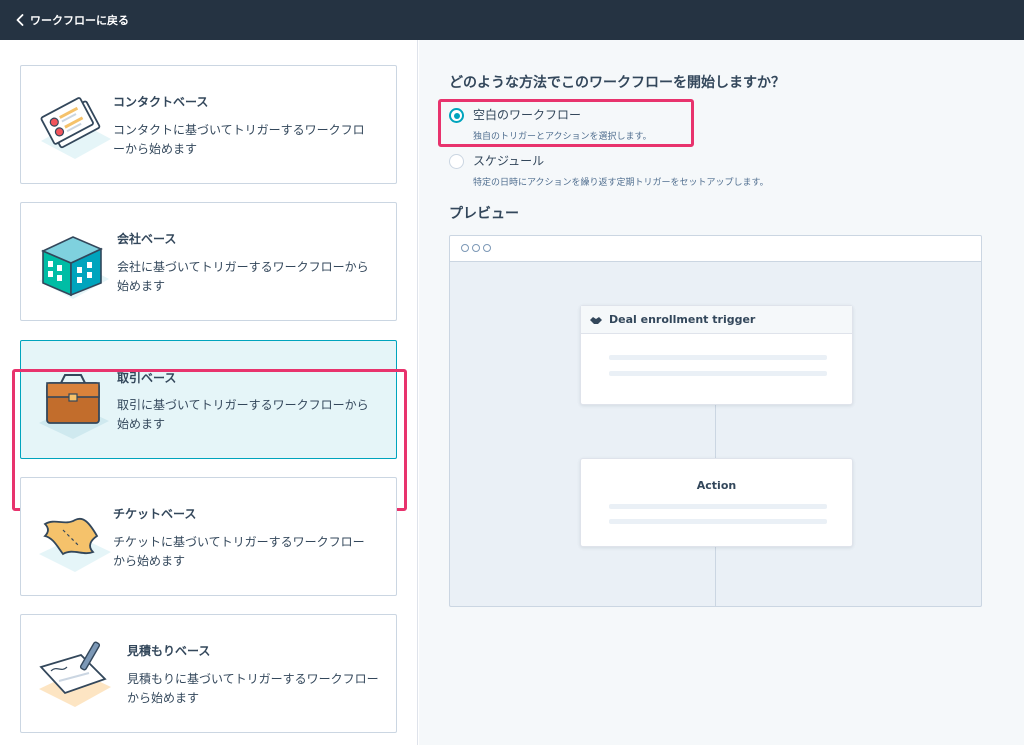 This screenshot has width=1024, height=745. I want to click on back-to-workflows-link: ワークフローに戻る, so click(72, 20).